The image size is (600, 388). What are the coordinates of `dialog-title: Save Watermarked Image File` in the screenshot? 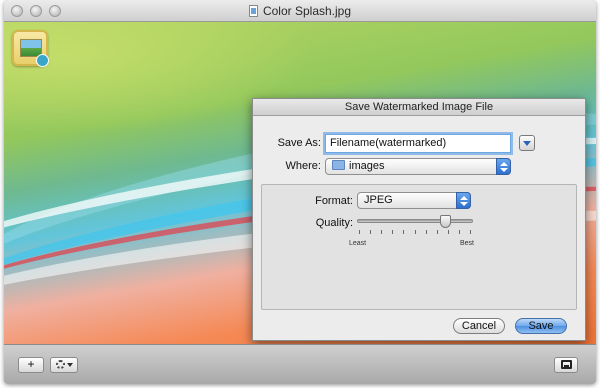 It's located at (419, 107).